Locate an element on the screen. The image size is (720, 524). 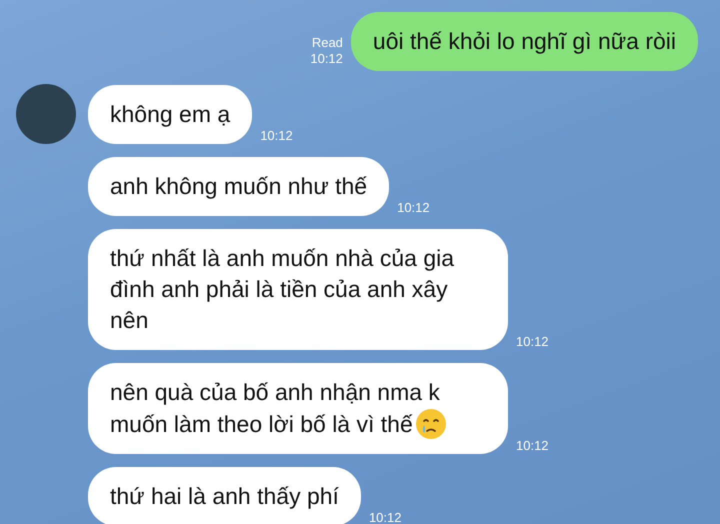
sent-message: uôi thế khỏi lo nghĩ gì nữa ròii is located at coordinates (524, 41).